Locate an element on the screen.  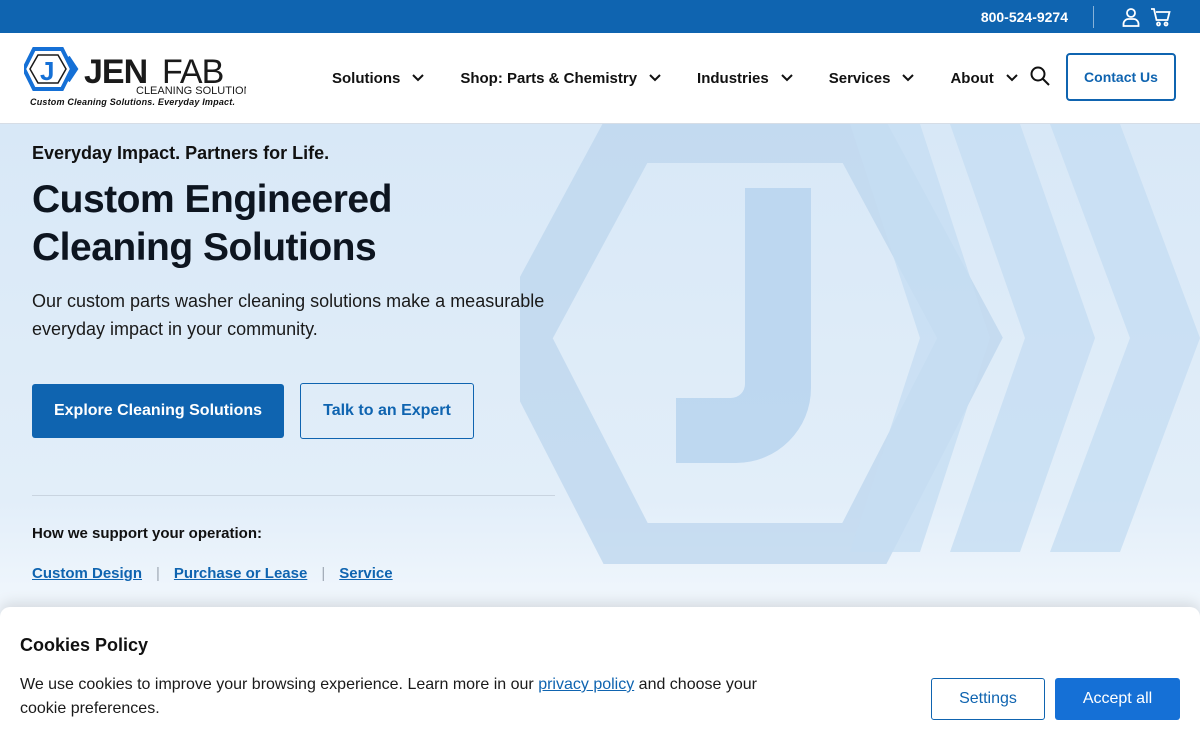
nav-label: Industries is located at coordinates (733, 78).